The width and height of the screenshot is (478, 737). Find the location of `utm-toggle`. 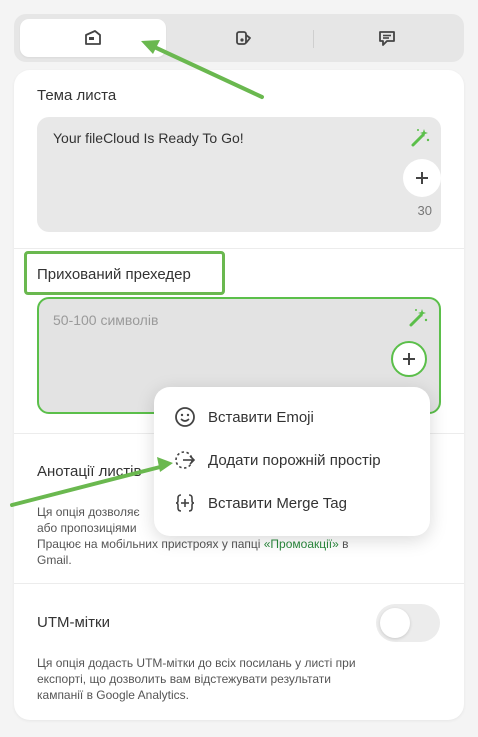

utm-toggle is located at coordinates (408, 623).